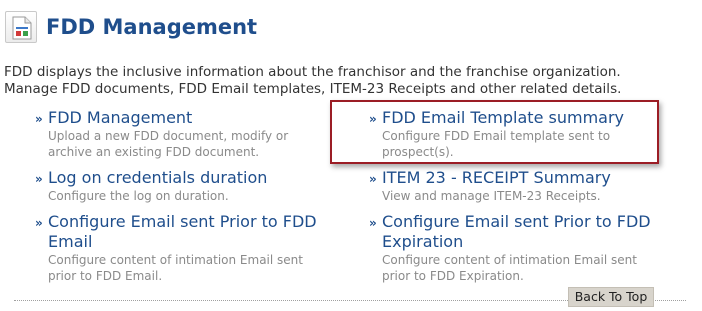  I want to click on fdd-management-icon, so click(21, 27).